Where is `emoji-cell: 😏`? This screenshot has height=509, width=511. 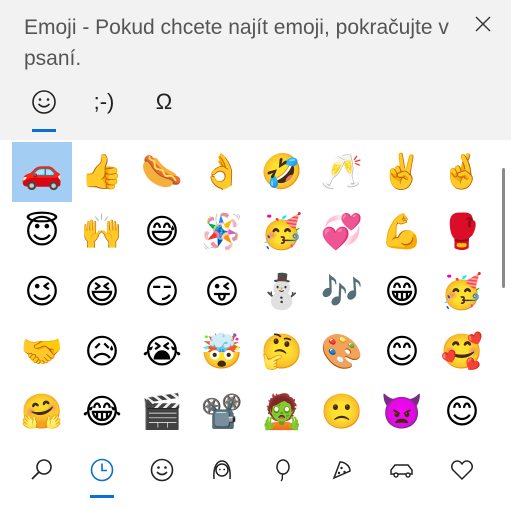 emoji-cell: 😏 is located at coordinates (162, 292).